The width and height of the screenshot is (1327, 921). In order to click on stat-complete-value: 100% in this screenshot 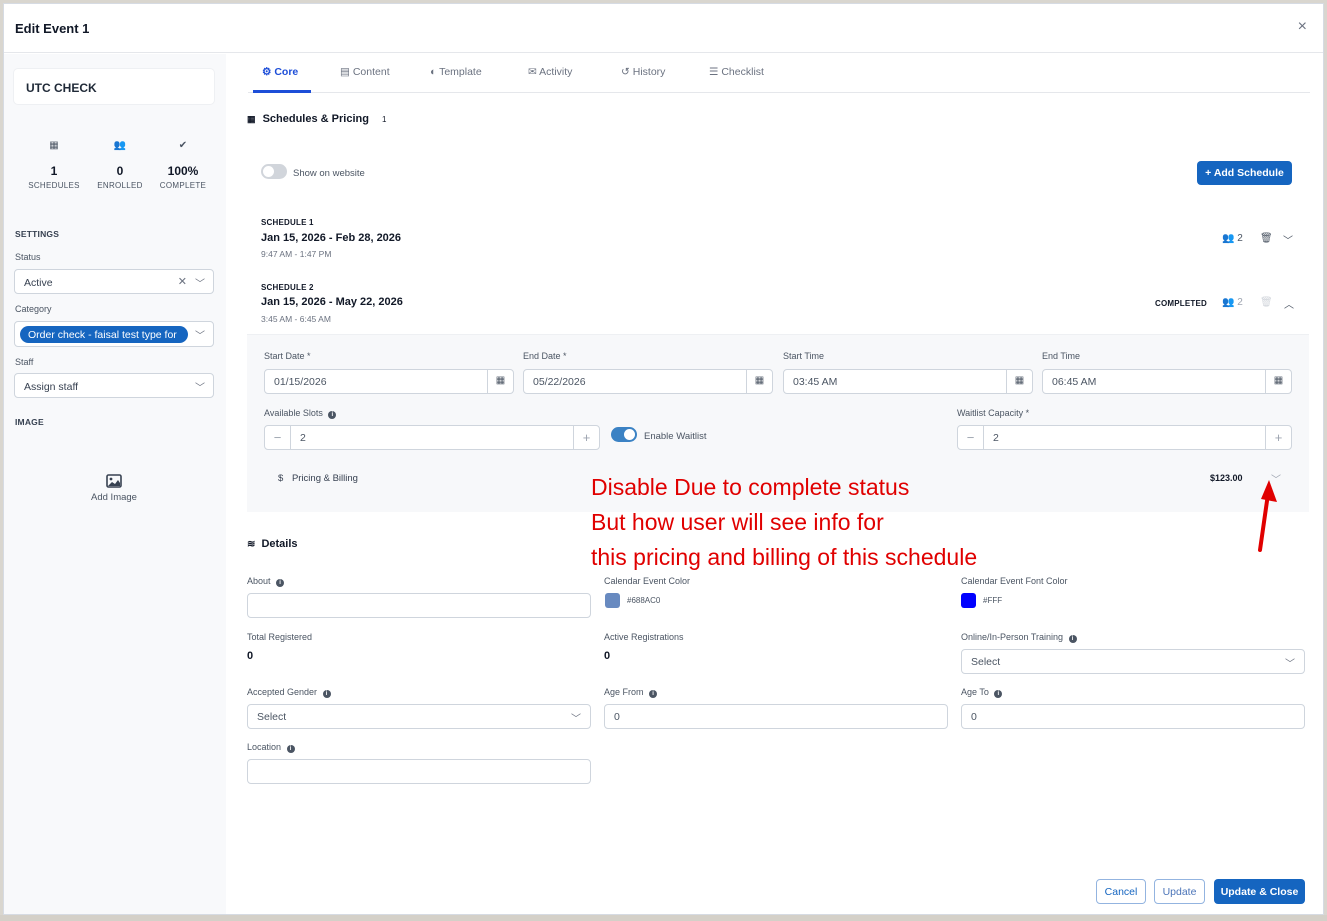, I will do `click(183, 171)`.